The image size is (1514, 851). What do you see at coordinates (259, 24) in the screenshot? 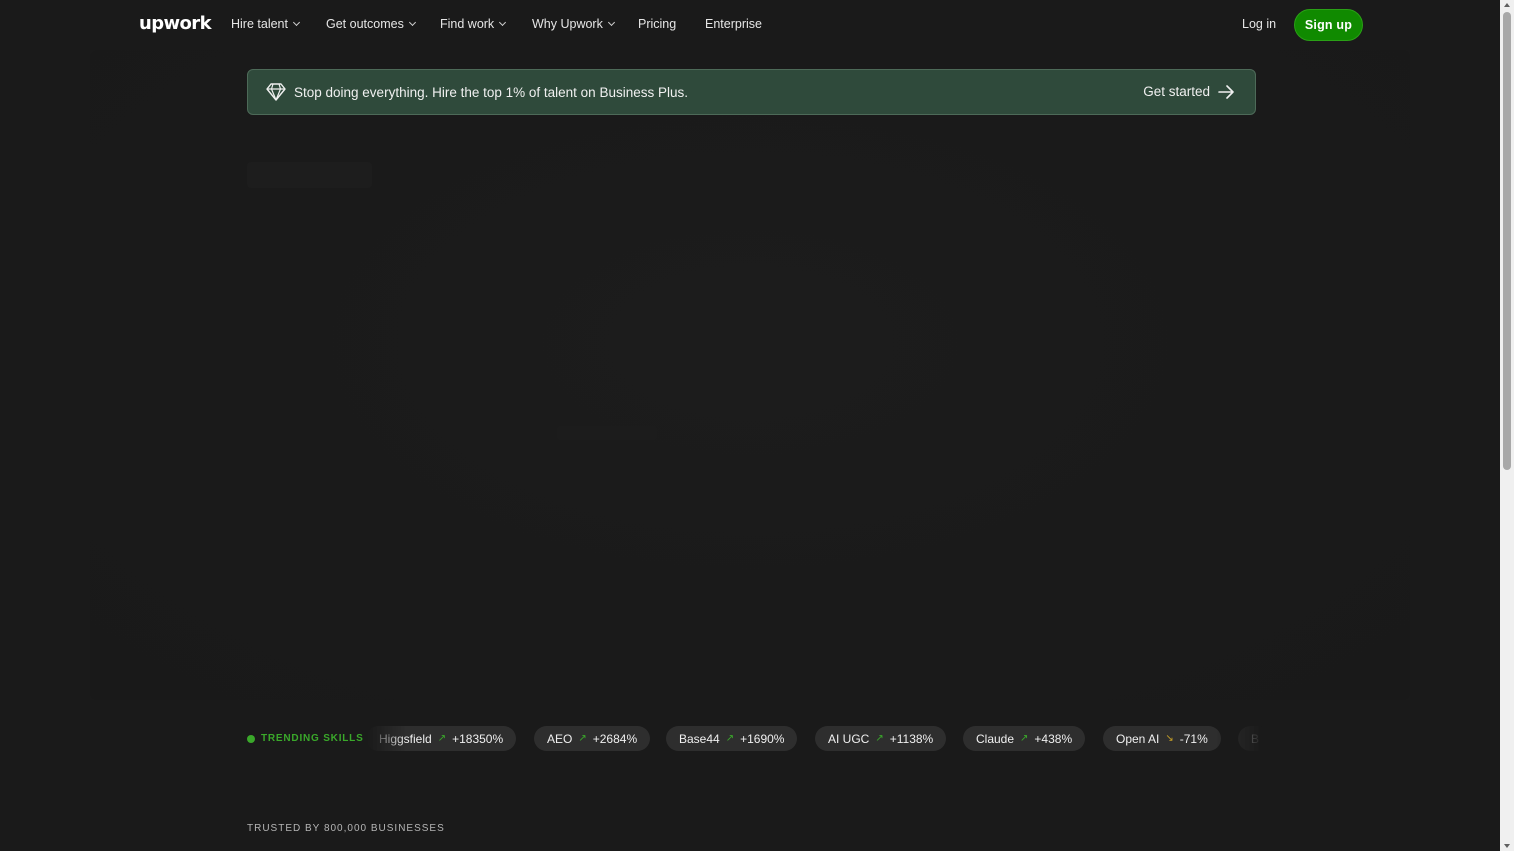
I see `nav-item-label: Hire talent` at bounding box center [259, 24].